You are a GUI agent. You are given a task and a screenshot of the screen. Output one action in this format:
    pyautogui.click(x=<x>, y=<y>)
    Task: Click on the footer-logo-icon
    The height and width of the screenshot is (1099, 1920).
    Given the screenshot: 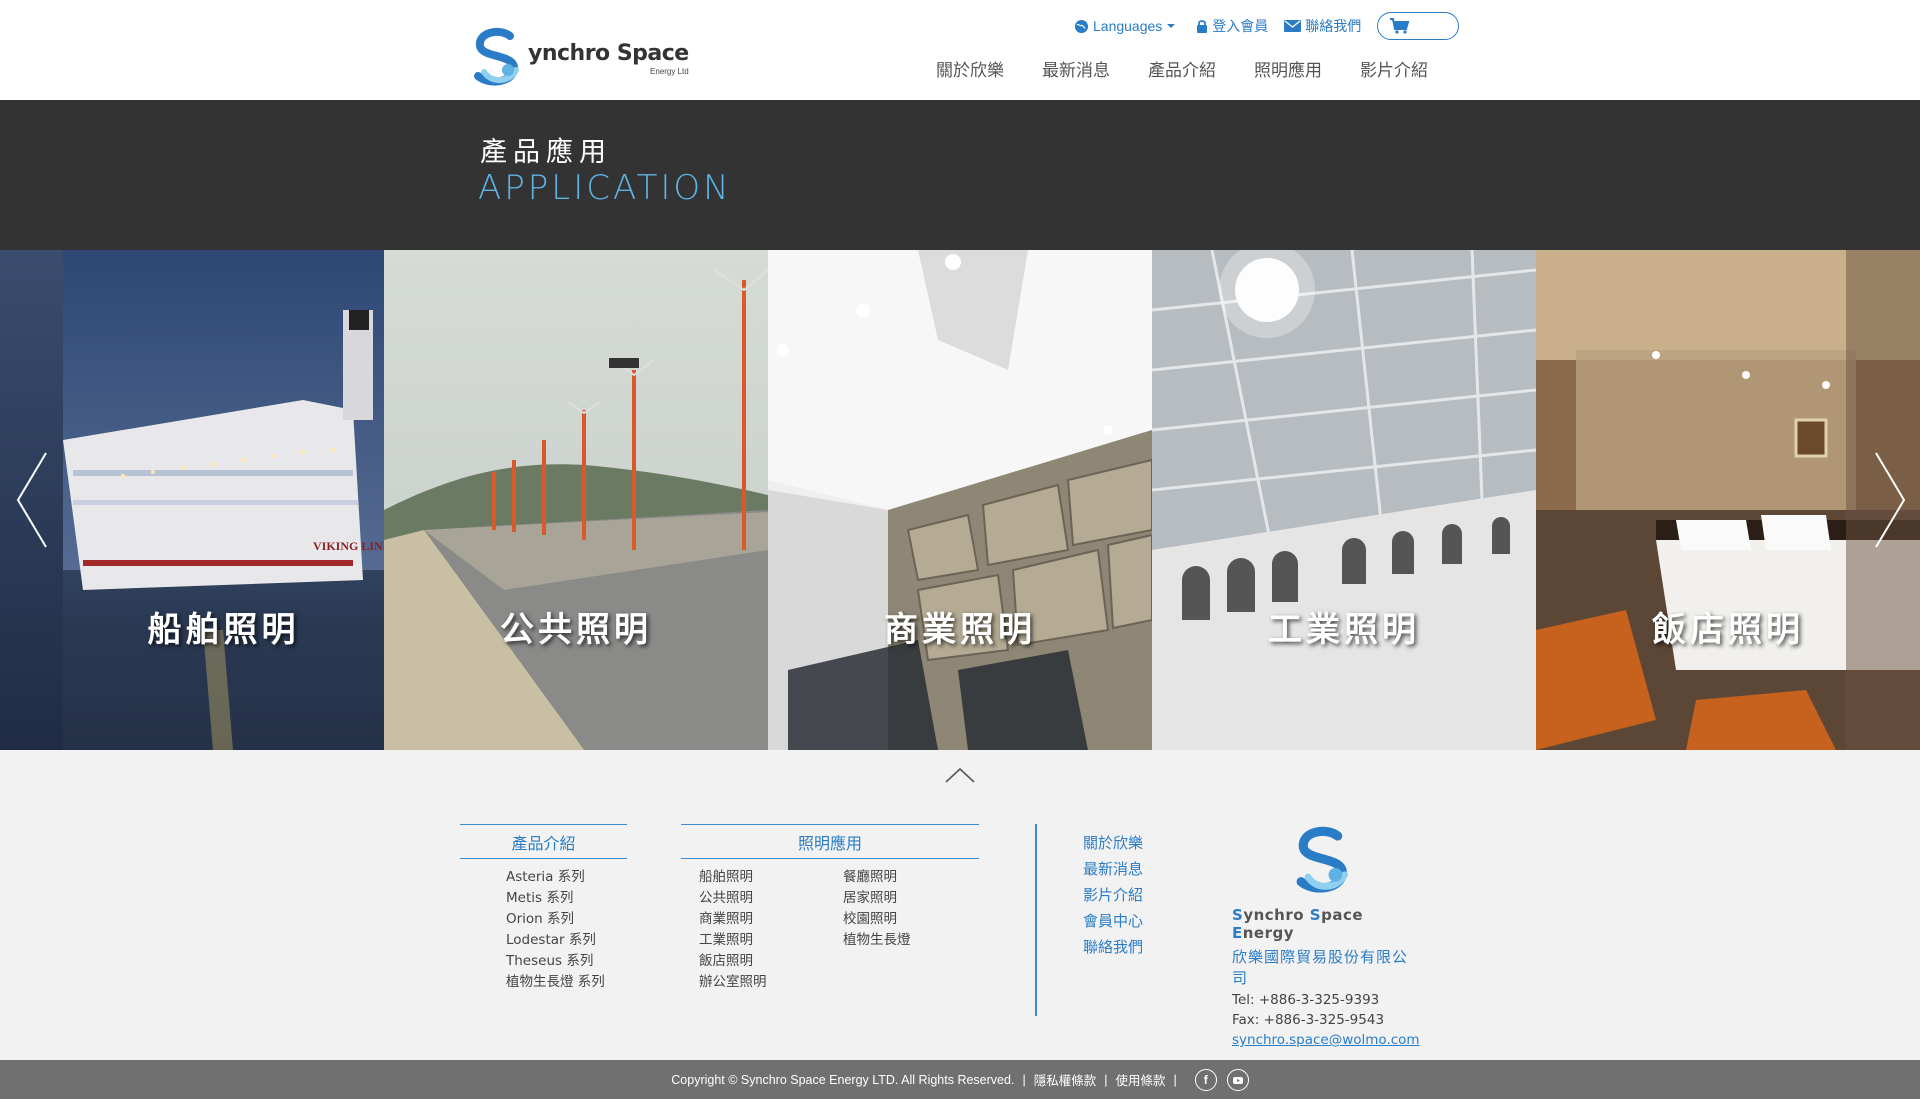 What is the action you would take?
    pyautogui.click(x=1322, y=859)
    